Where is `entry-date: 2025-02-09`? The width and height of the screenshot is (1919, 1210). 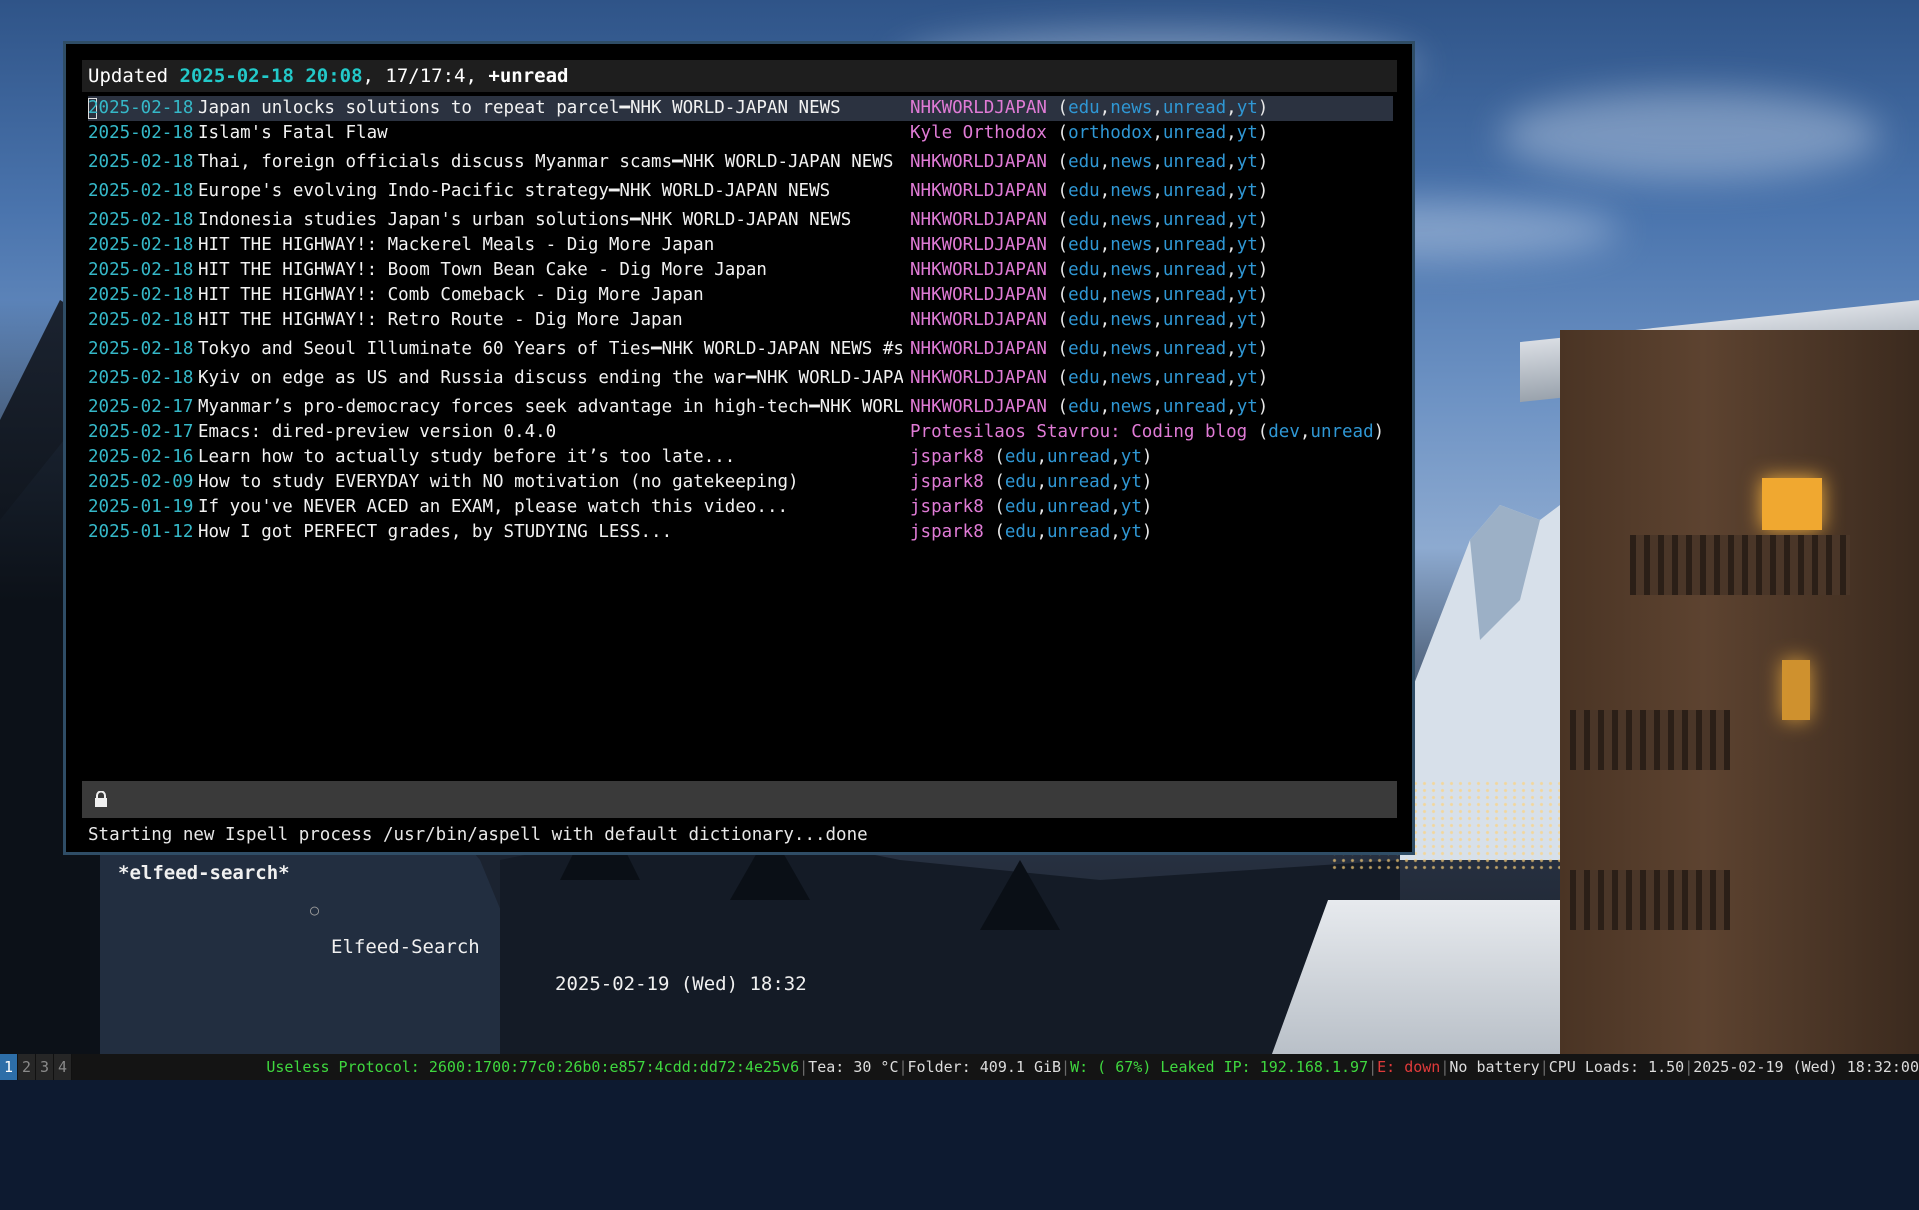 entry-date: 2025-02-09 is located at coordinates (141, 482).